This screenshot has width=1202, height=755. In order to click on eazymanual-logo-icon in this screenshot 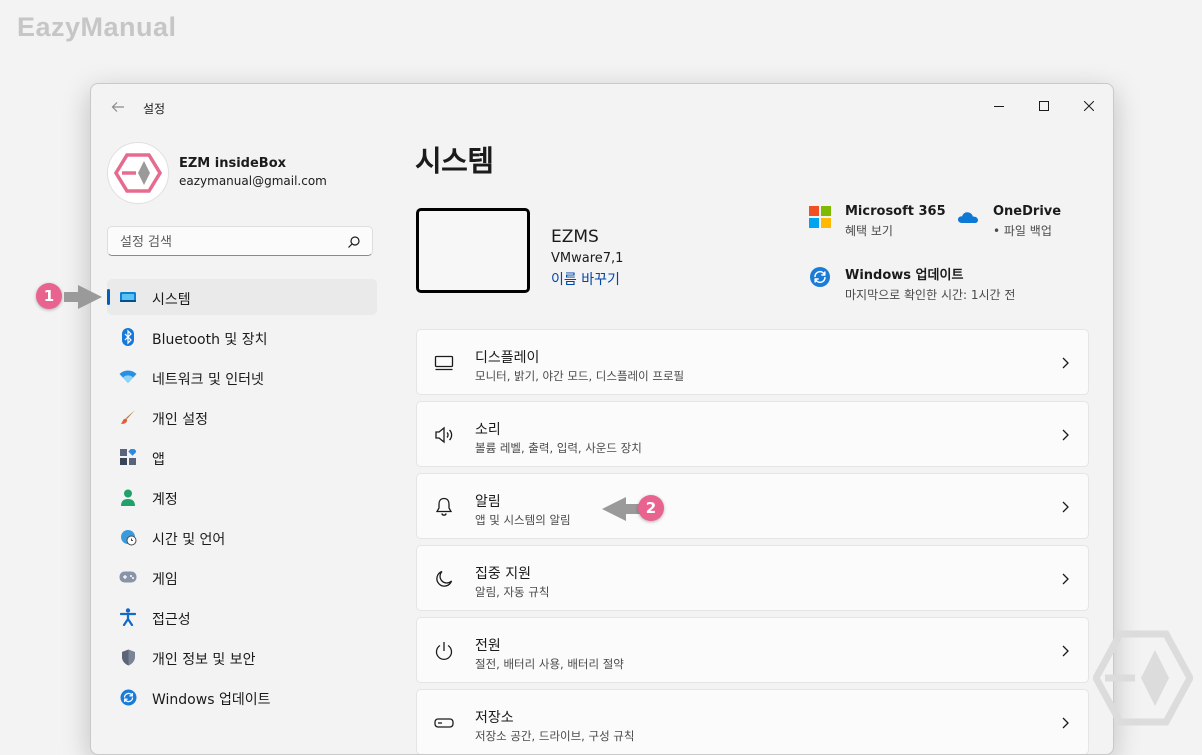, I will do `click(1143, 678)`.